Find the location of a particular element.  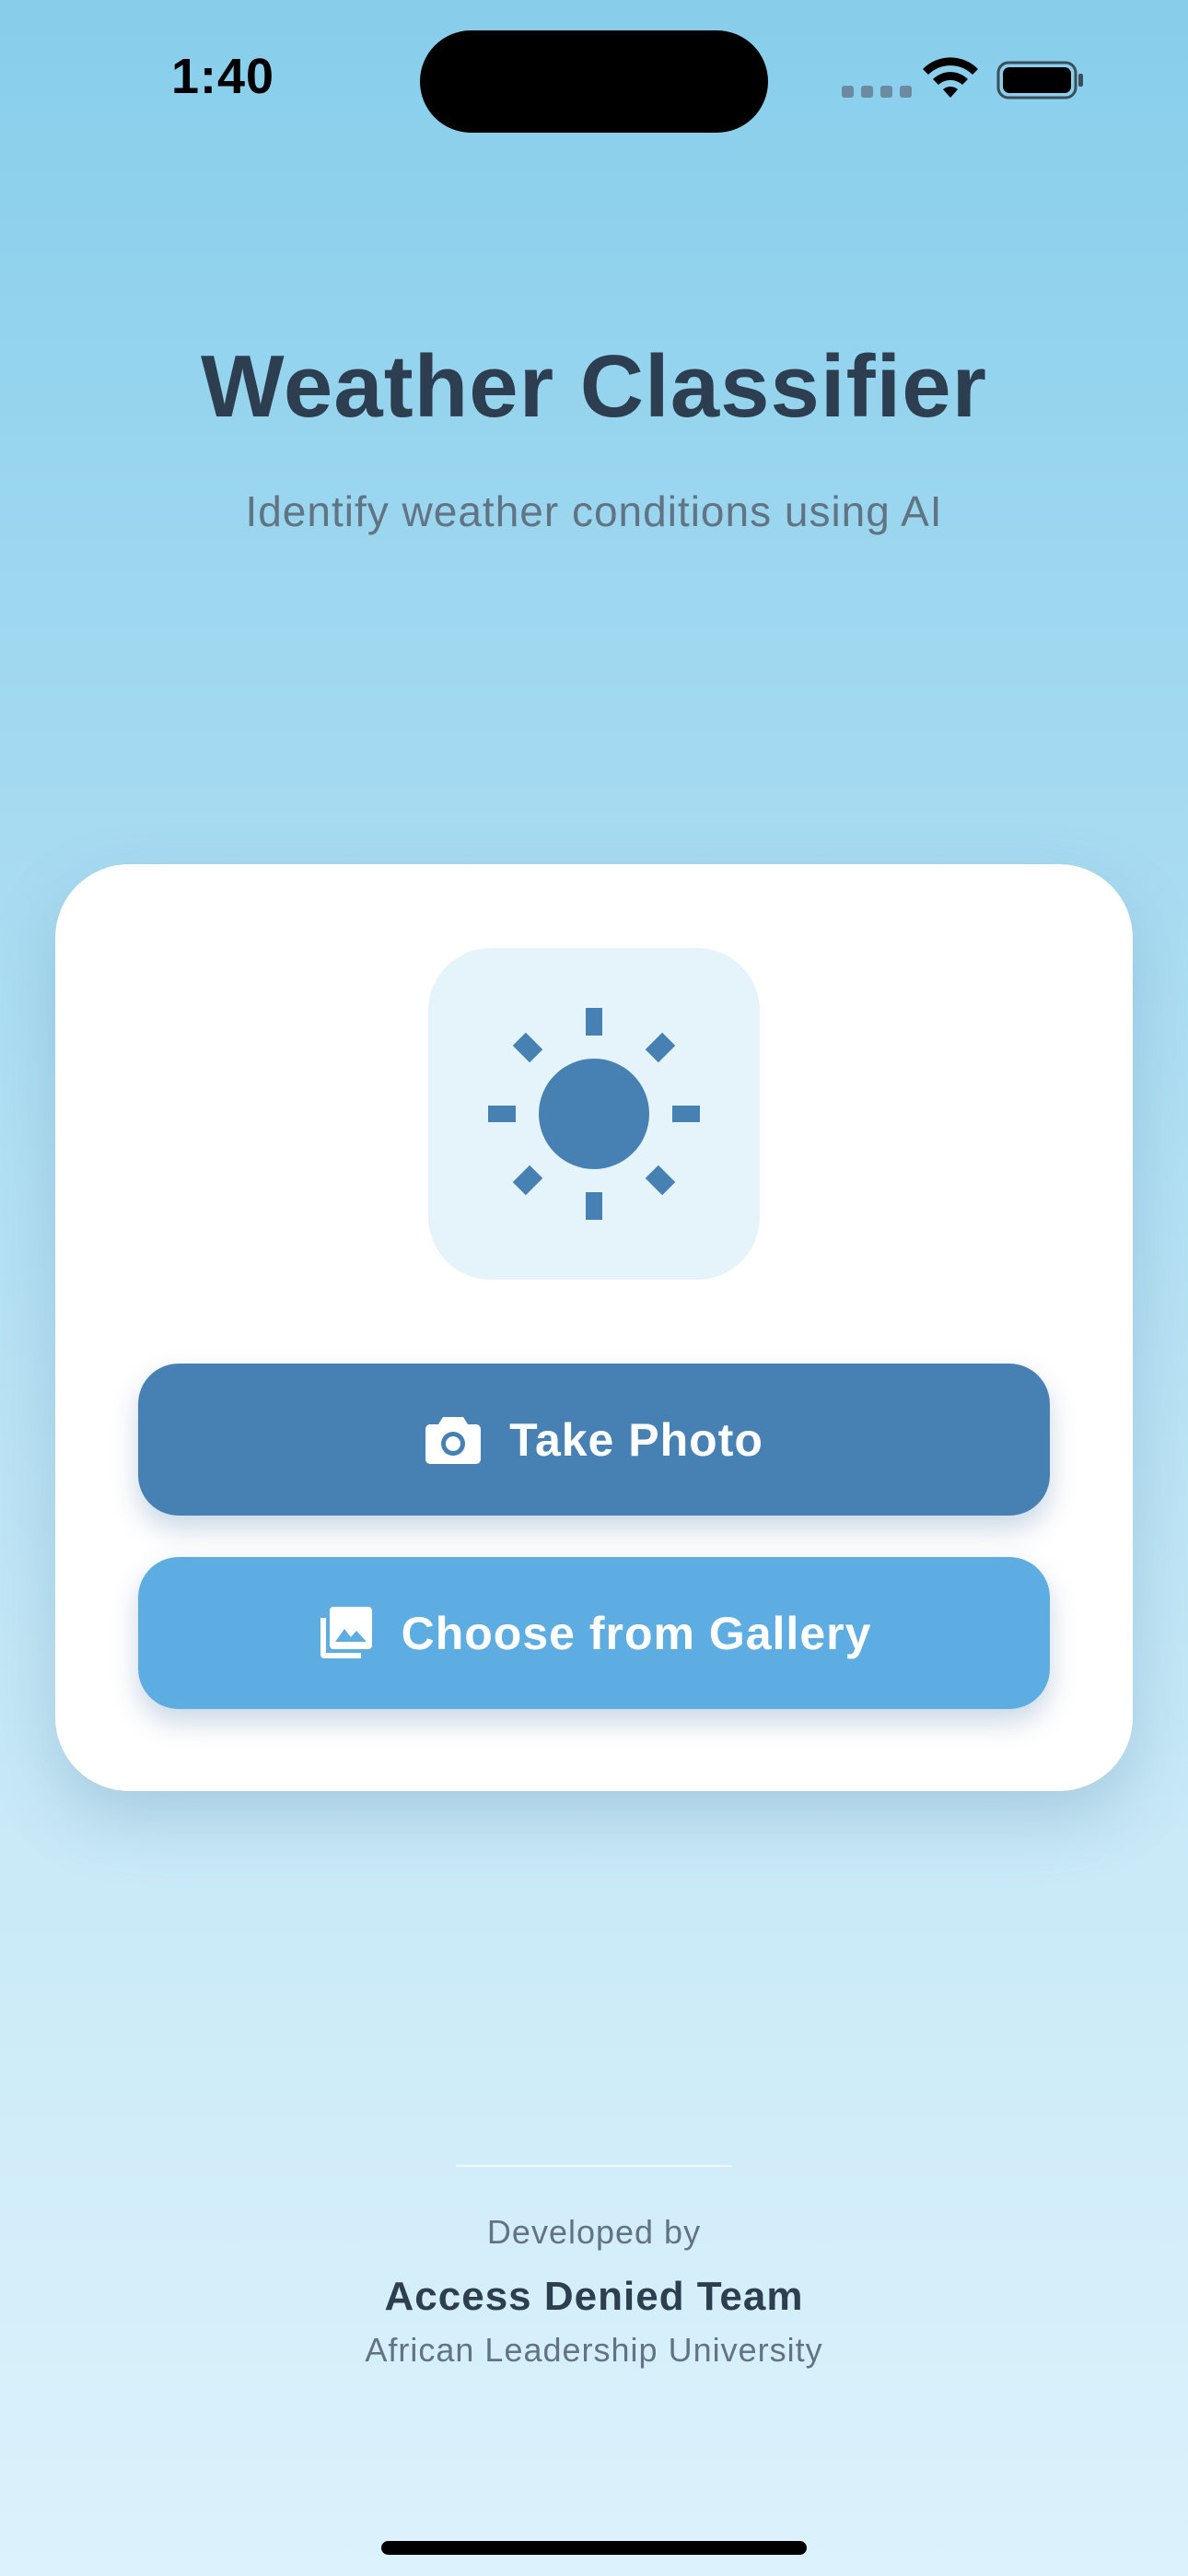

developed-by-label: Developed by is located at coordinates (594, 2232).